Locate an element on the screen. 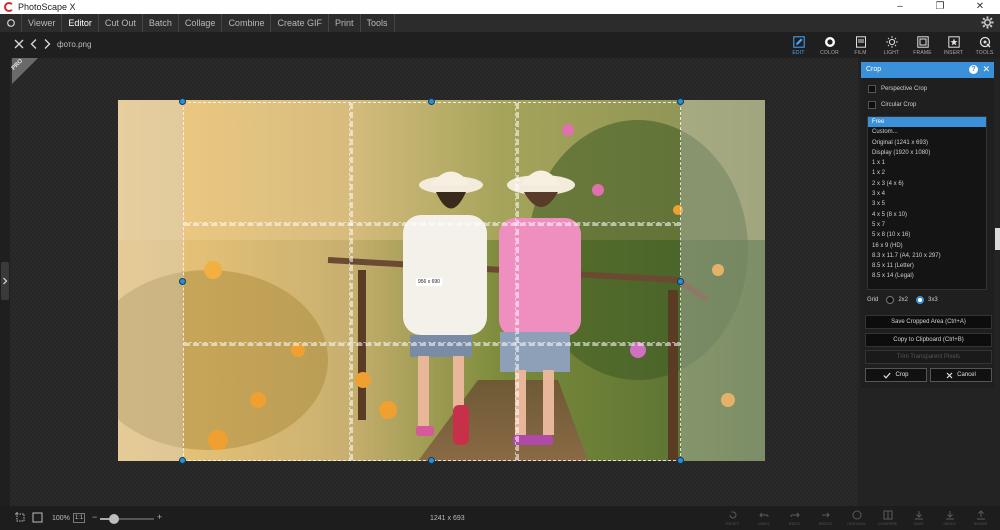  original-button: ORIGINAL is located at coordinates (856, 518).